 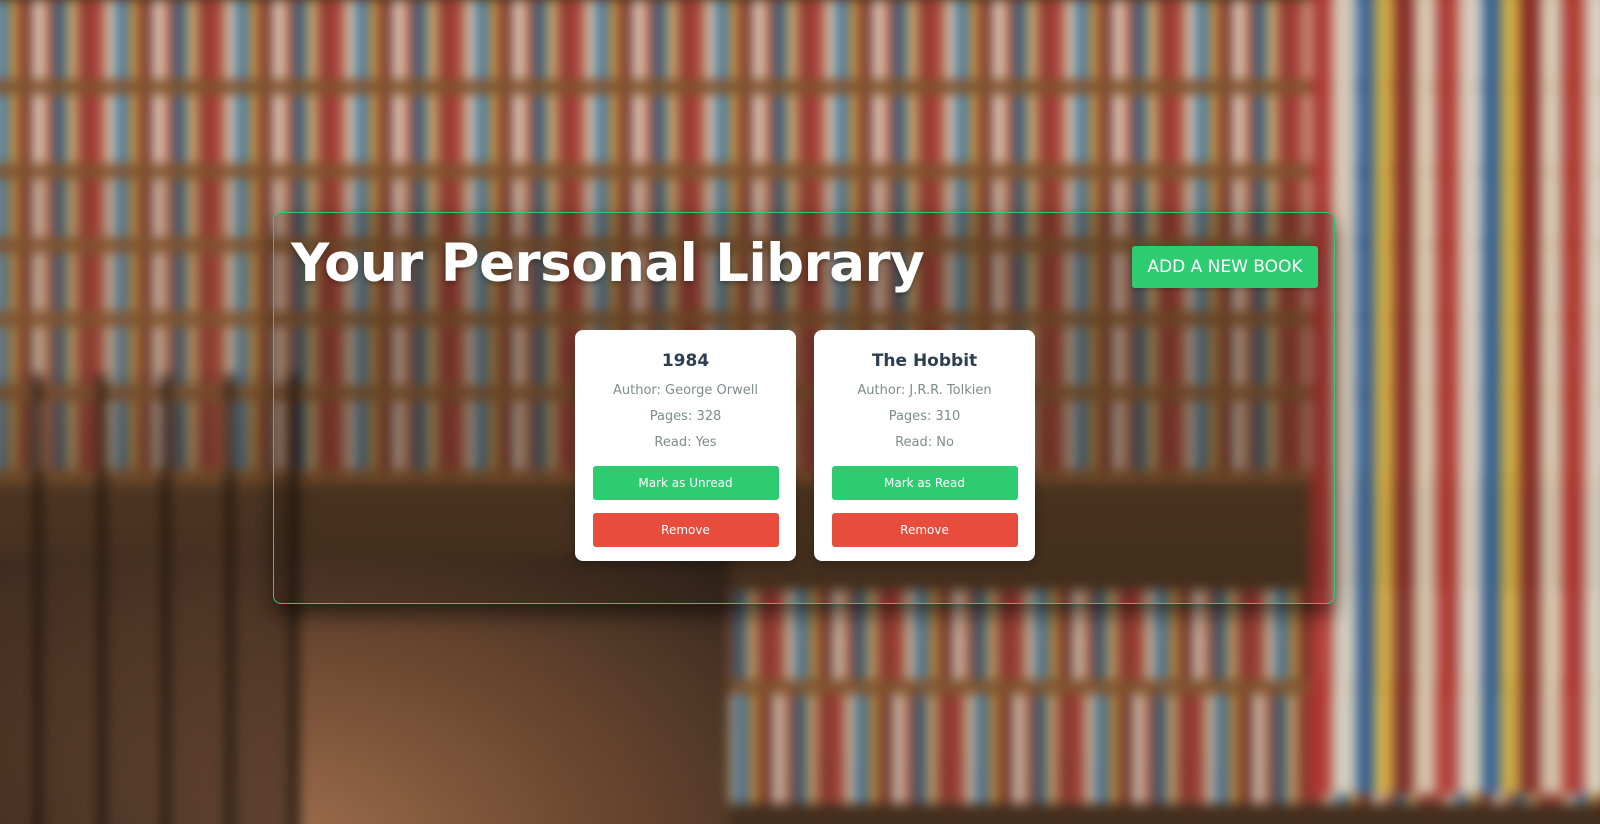 What do you see at coordinates (685, 483) in the screenshot?
I see `toggle-read-button: Mark as Unread` at bounding box center [685, 483].